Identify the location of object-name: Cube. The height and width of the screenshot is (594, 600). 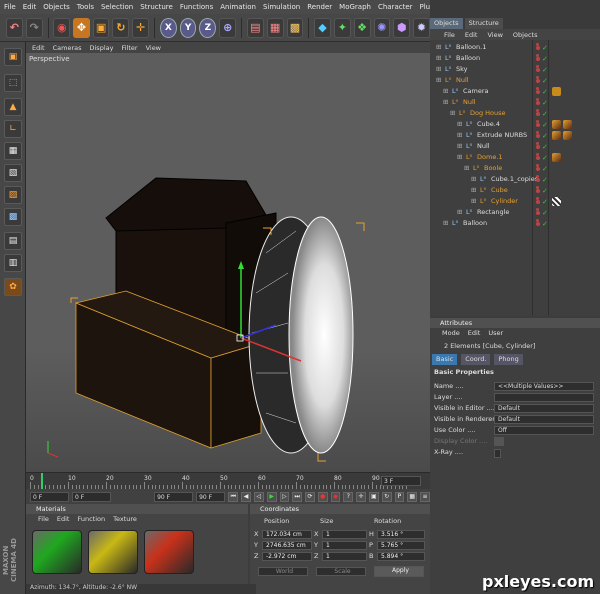
(499, 190).